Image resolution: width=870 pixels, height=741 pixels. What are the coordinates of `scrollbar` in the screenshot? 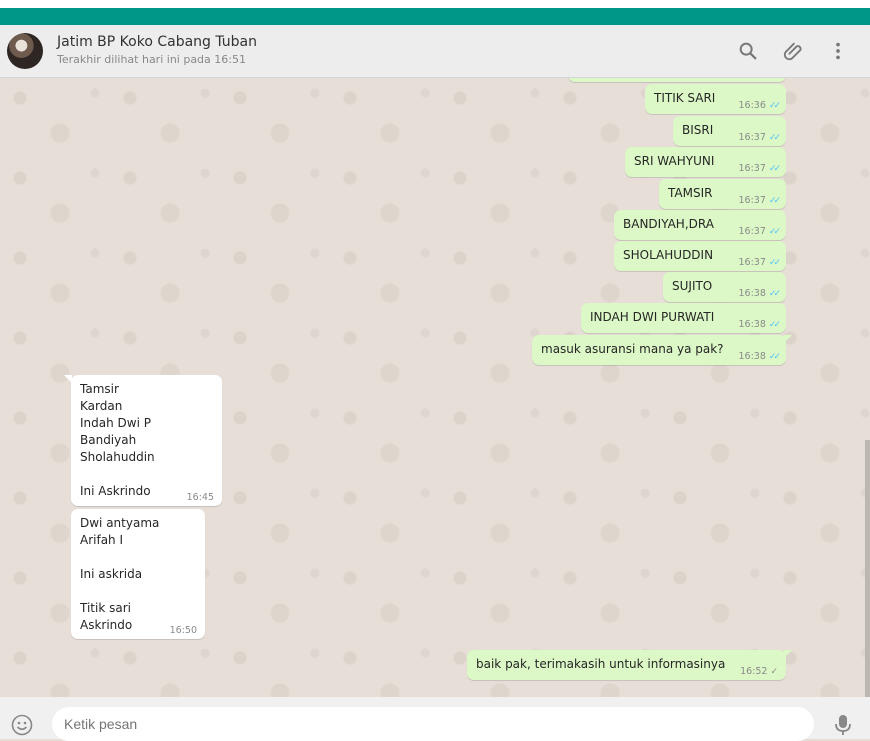 It's located at (867, 568).